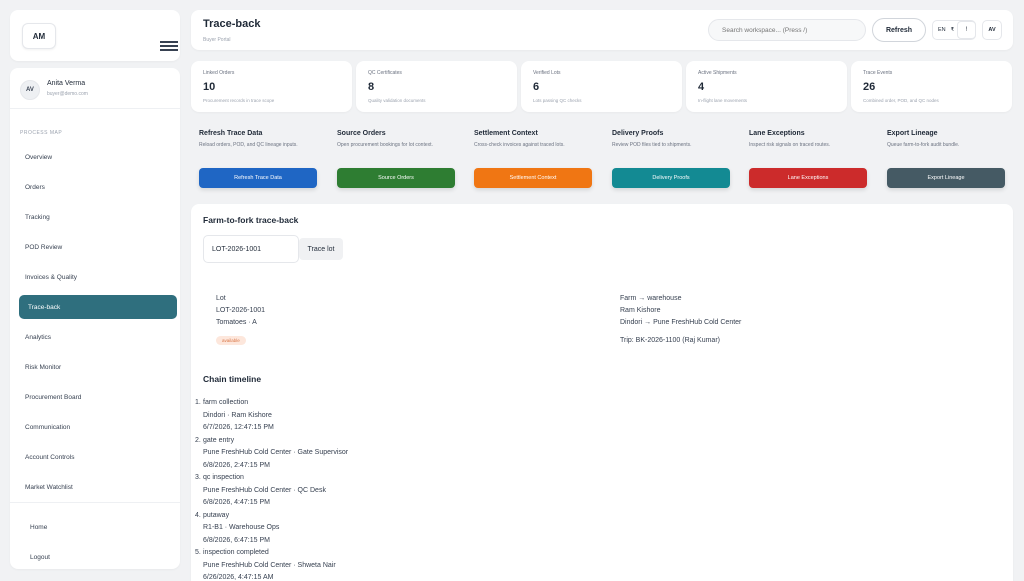 This screenshot has width=1024, height=581. I want to click on lot-id: LOT-2026-1001, so click(241, 310).